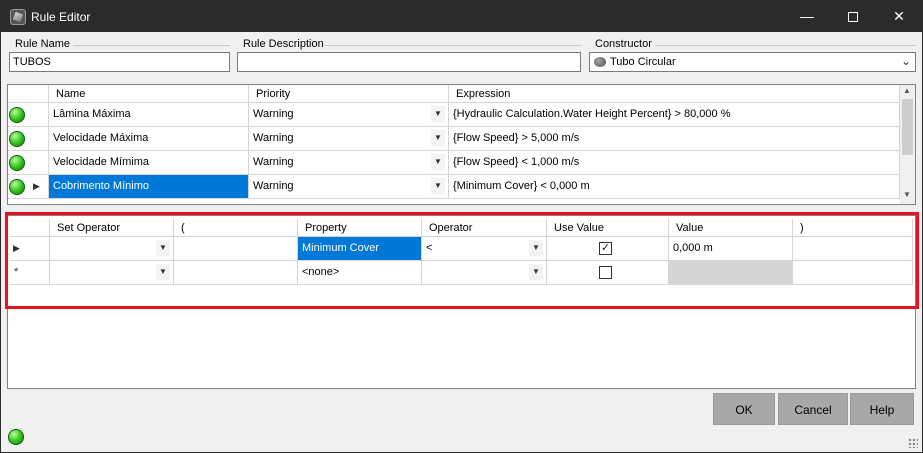 Image resolution: width=923 pixels, height=453 pixels. Describe the element at coordinates (813, 409) in the screenshot. I see `cancel-button: Cancel` at that location.